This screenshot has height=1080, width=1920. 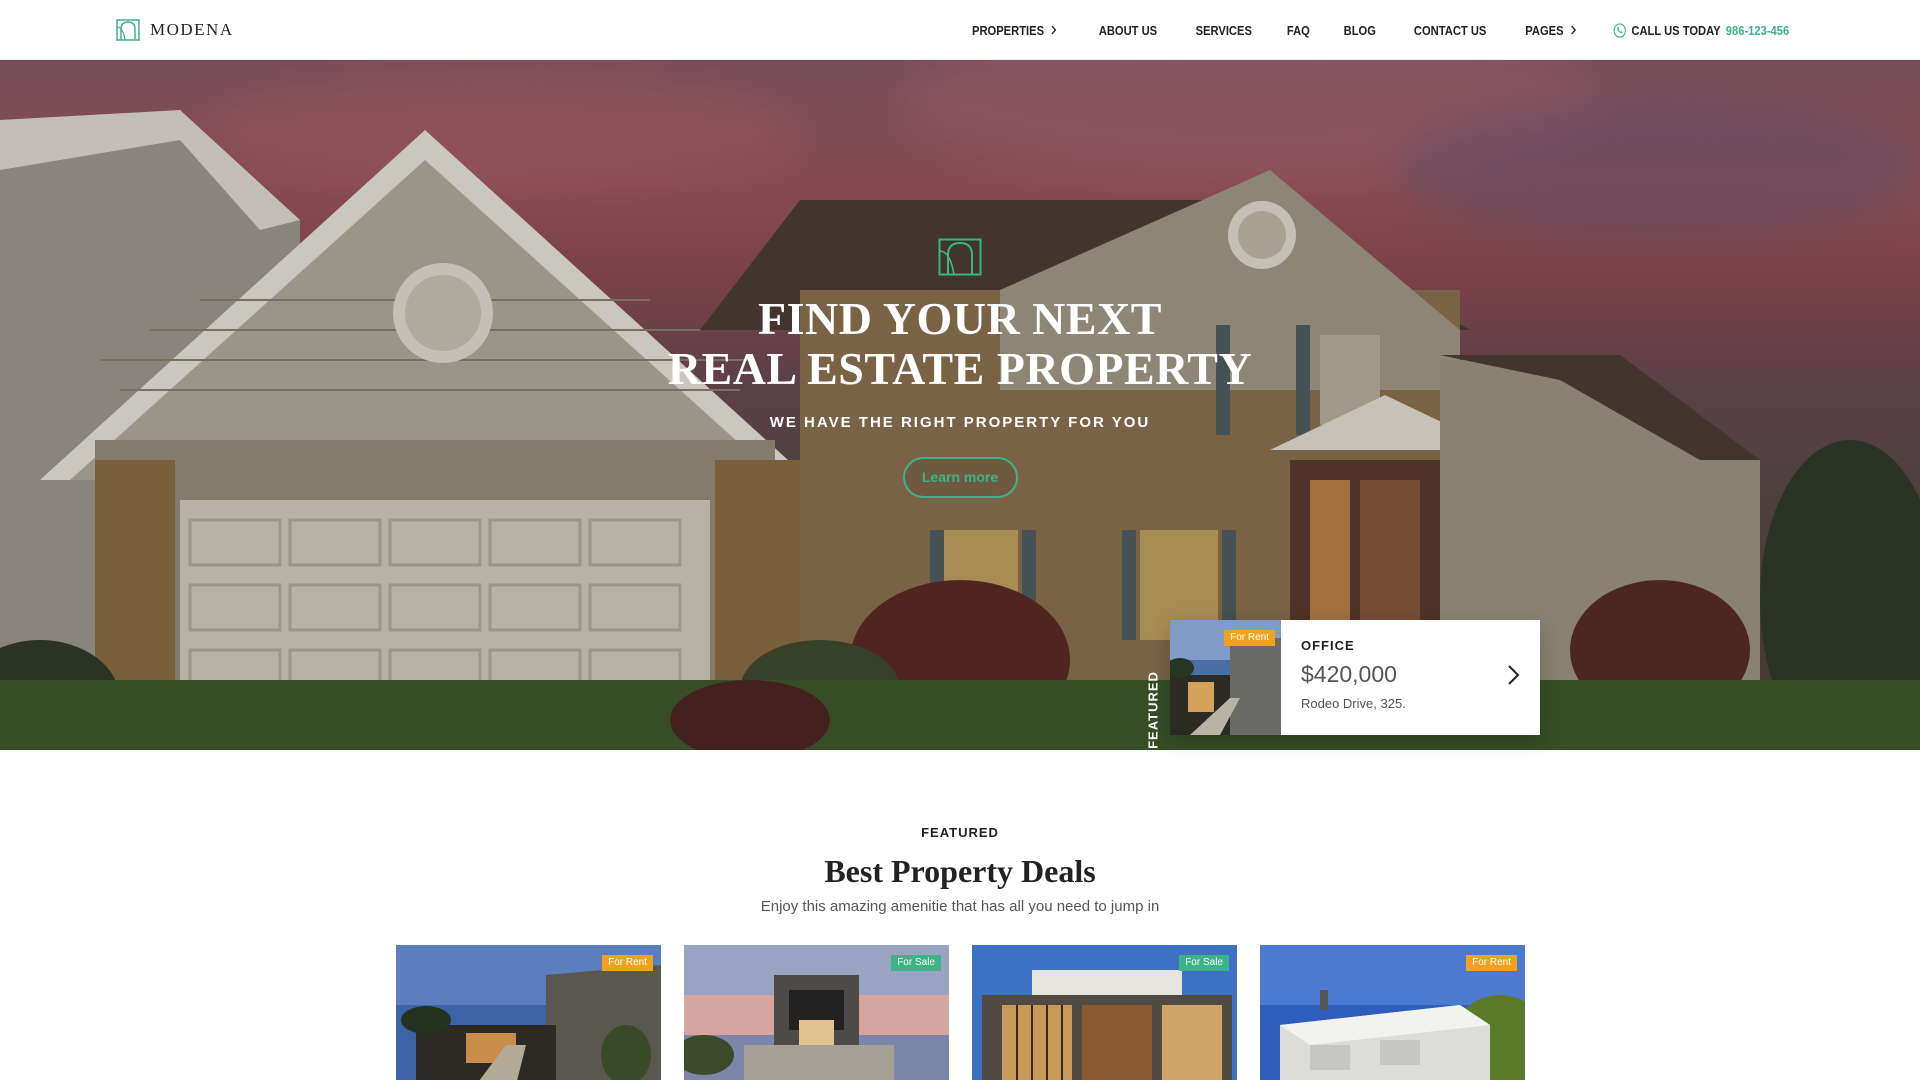 I want to click on brand-logo: MODENA, so click(x=175, y=30).